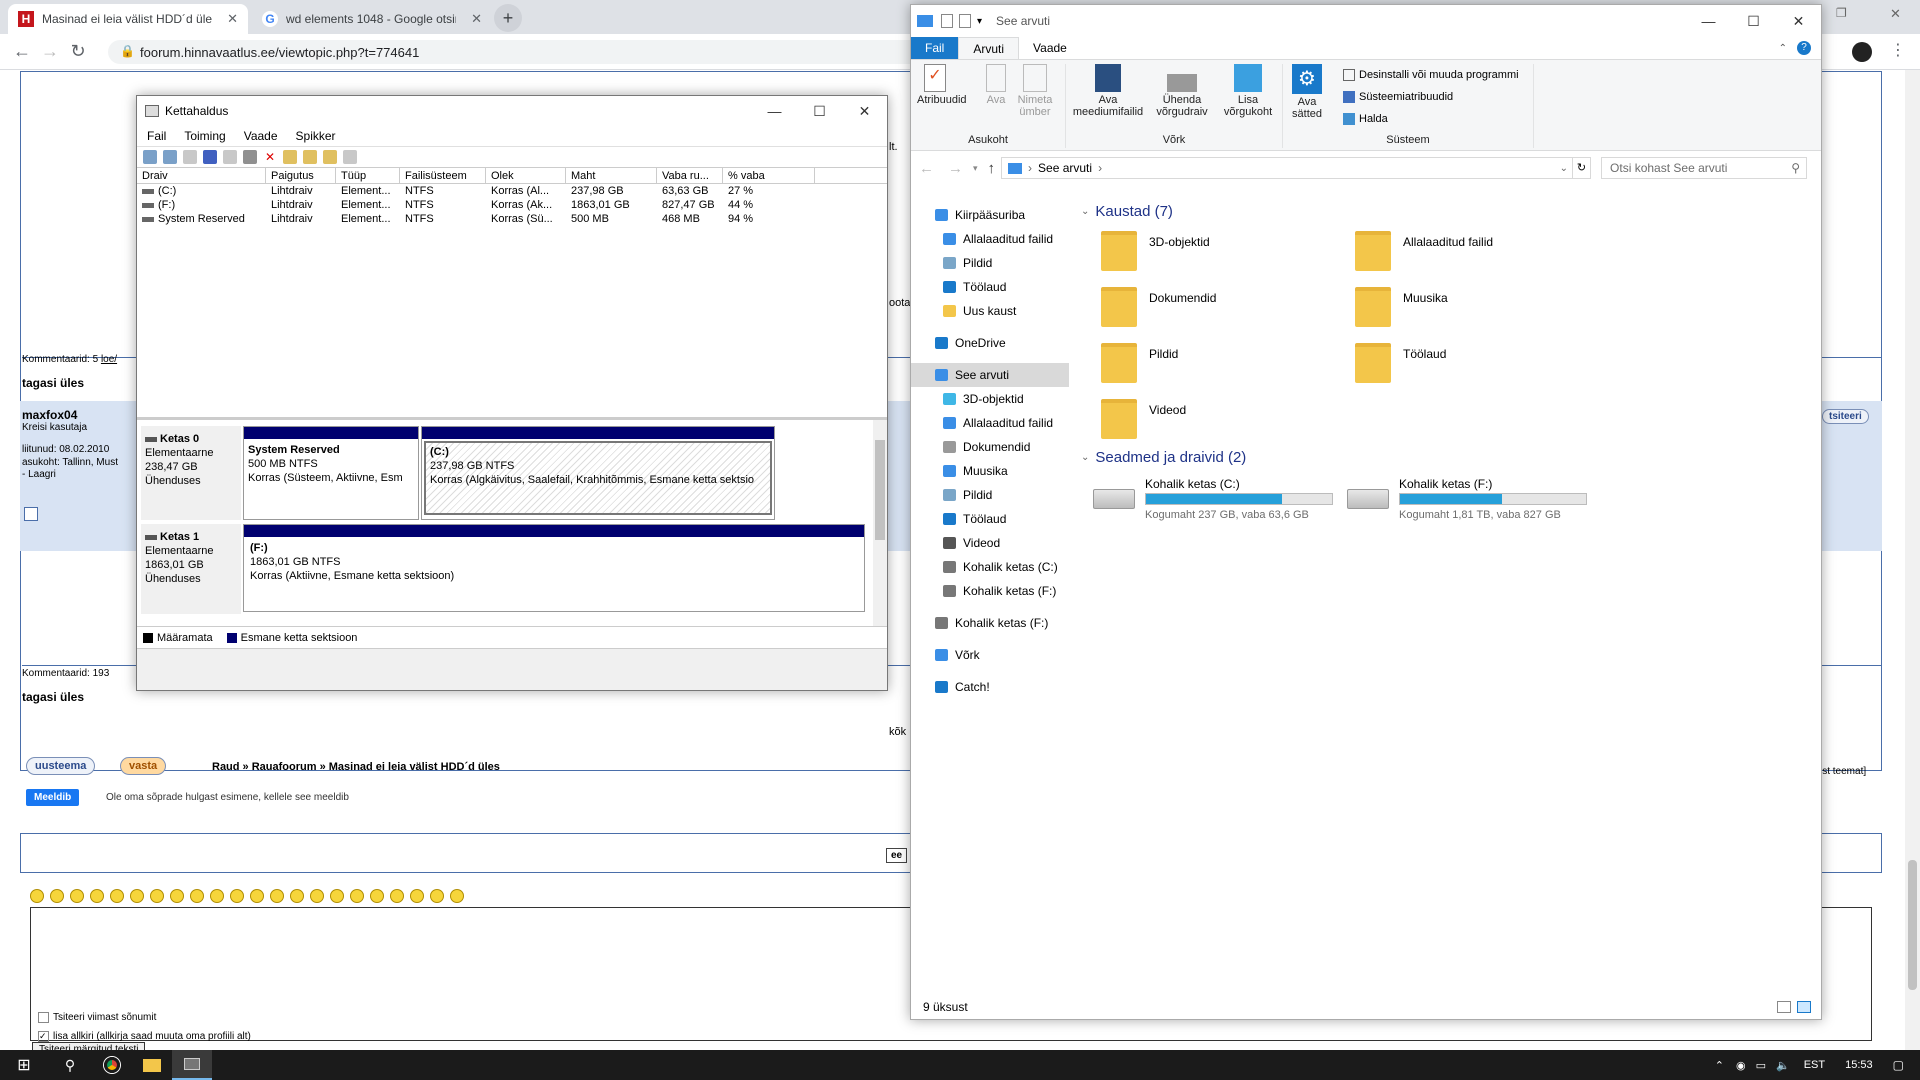 The width and height of the screenshot is (1920, 1080). What do you see at coordinates (989, 48) in the screenshot?
I see `ribbon-tab-computer: Arvuti` at bounding box center [989, 48].